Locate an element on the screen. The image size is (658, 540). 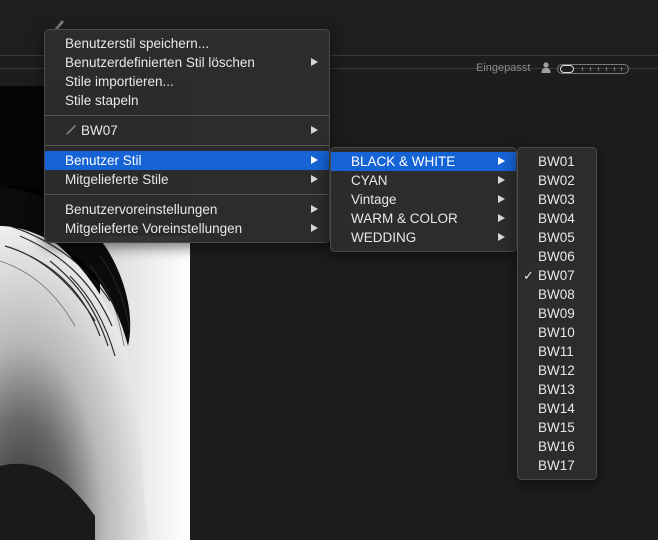
menu-item-bw07: ✓ BW07 is located at coordinates (557, 275).